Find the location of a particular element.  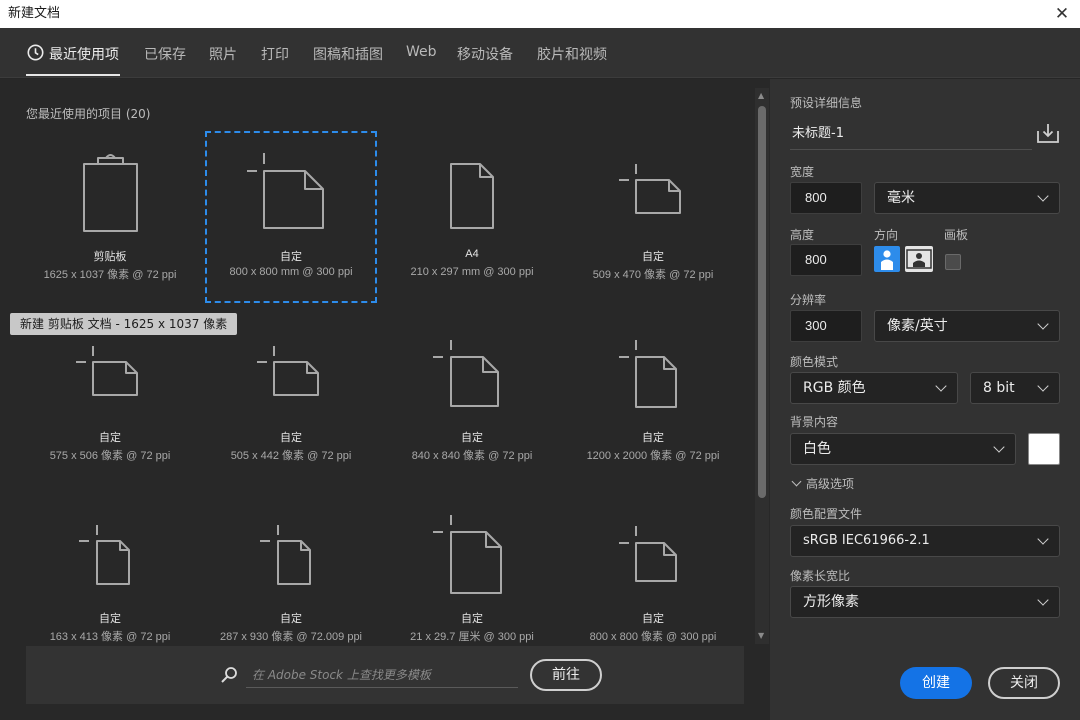

landscape-orientation-button is located at coordinates (919, 259).